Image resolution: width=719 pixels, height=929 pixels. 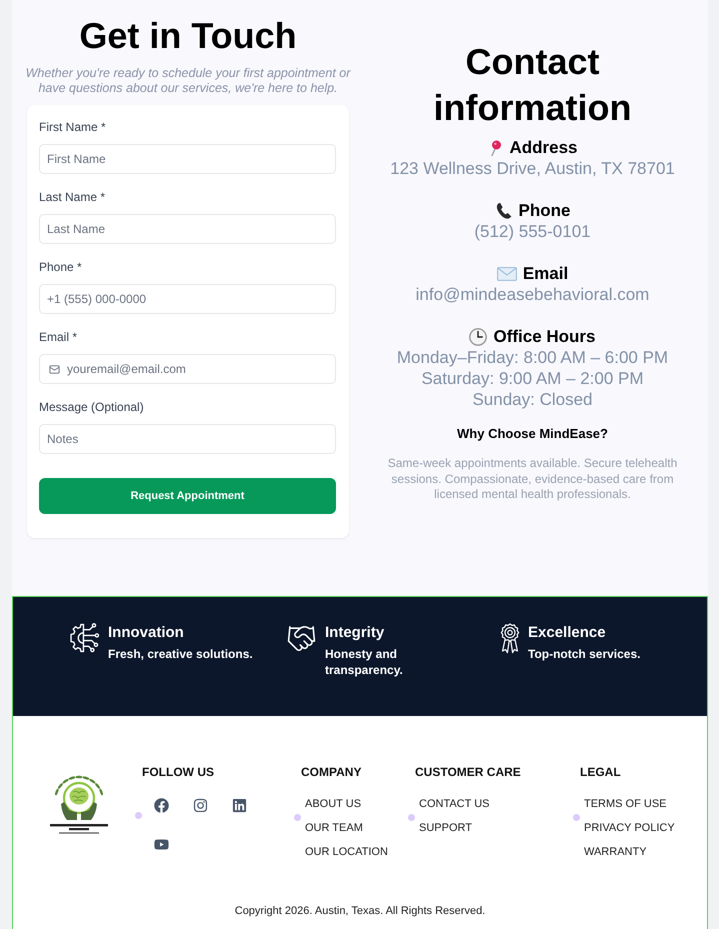 What do you see at coordinates (58, 337) in the screenshot?
I see `field-label: Email *` at bounding box center [58, 337].